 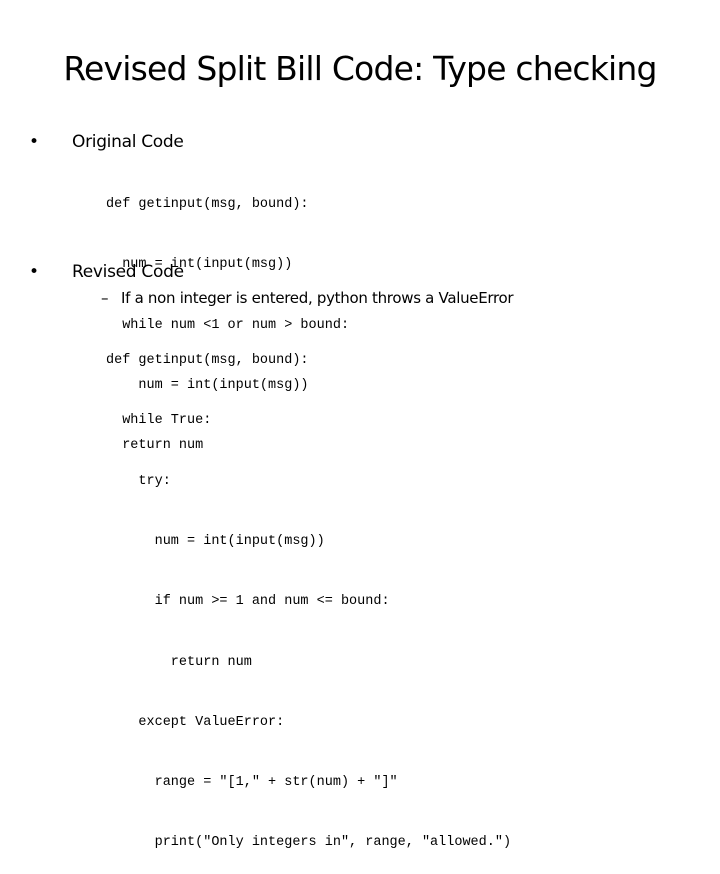 I want to click on slide-title: Revised Split Bill Code: Type checking, so click(x=360, y=68).